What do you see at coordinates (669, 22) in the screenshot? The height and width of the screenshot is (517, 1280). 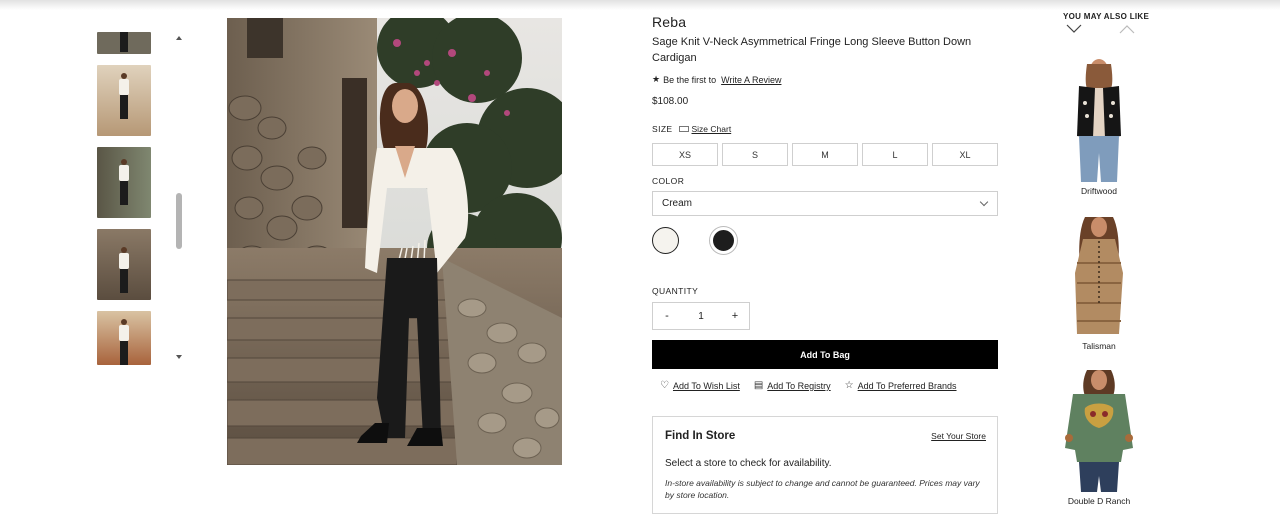 I see `brand-name: Reba` at bounding box center [669, 22].